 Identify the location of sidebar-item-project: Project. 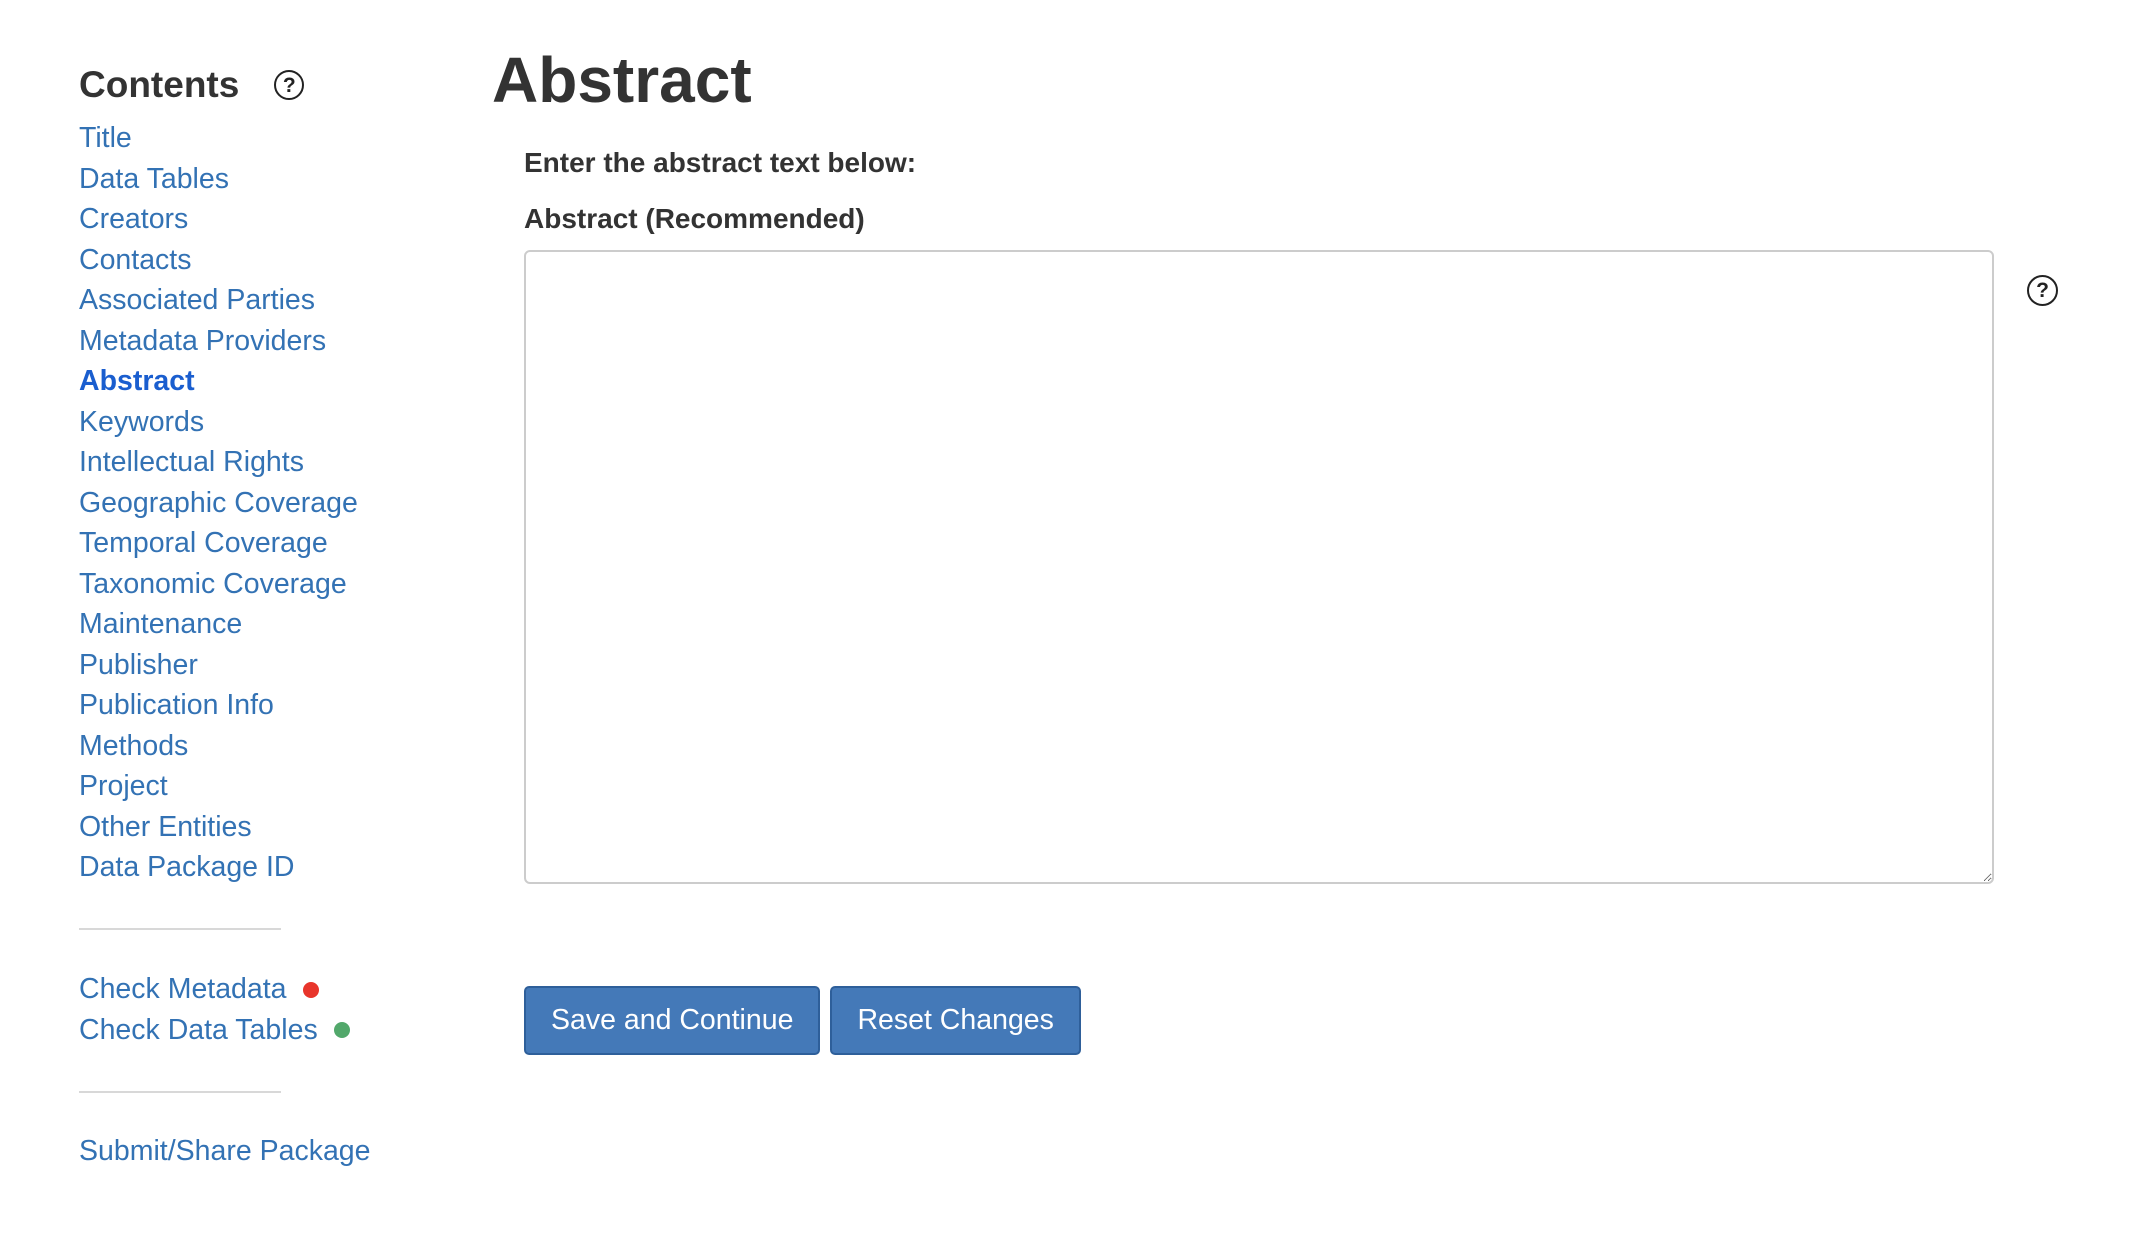
(269, 786).